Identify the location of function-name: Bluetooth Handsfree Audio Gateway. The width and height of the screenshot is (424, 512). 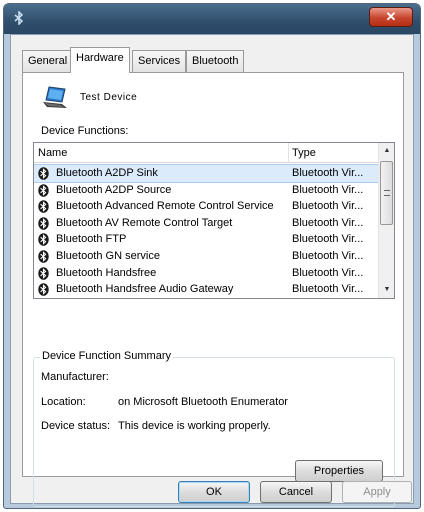
(145, 289).